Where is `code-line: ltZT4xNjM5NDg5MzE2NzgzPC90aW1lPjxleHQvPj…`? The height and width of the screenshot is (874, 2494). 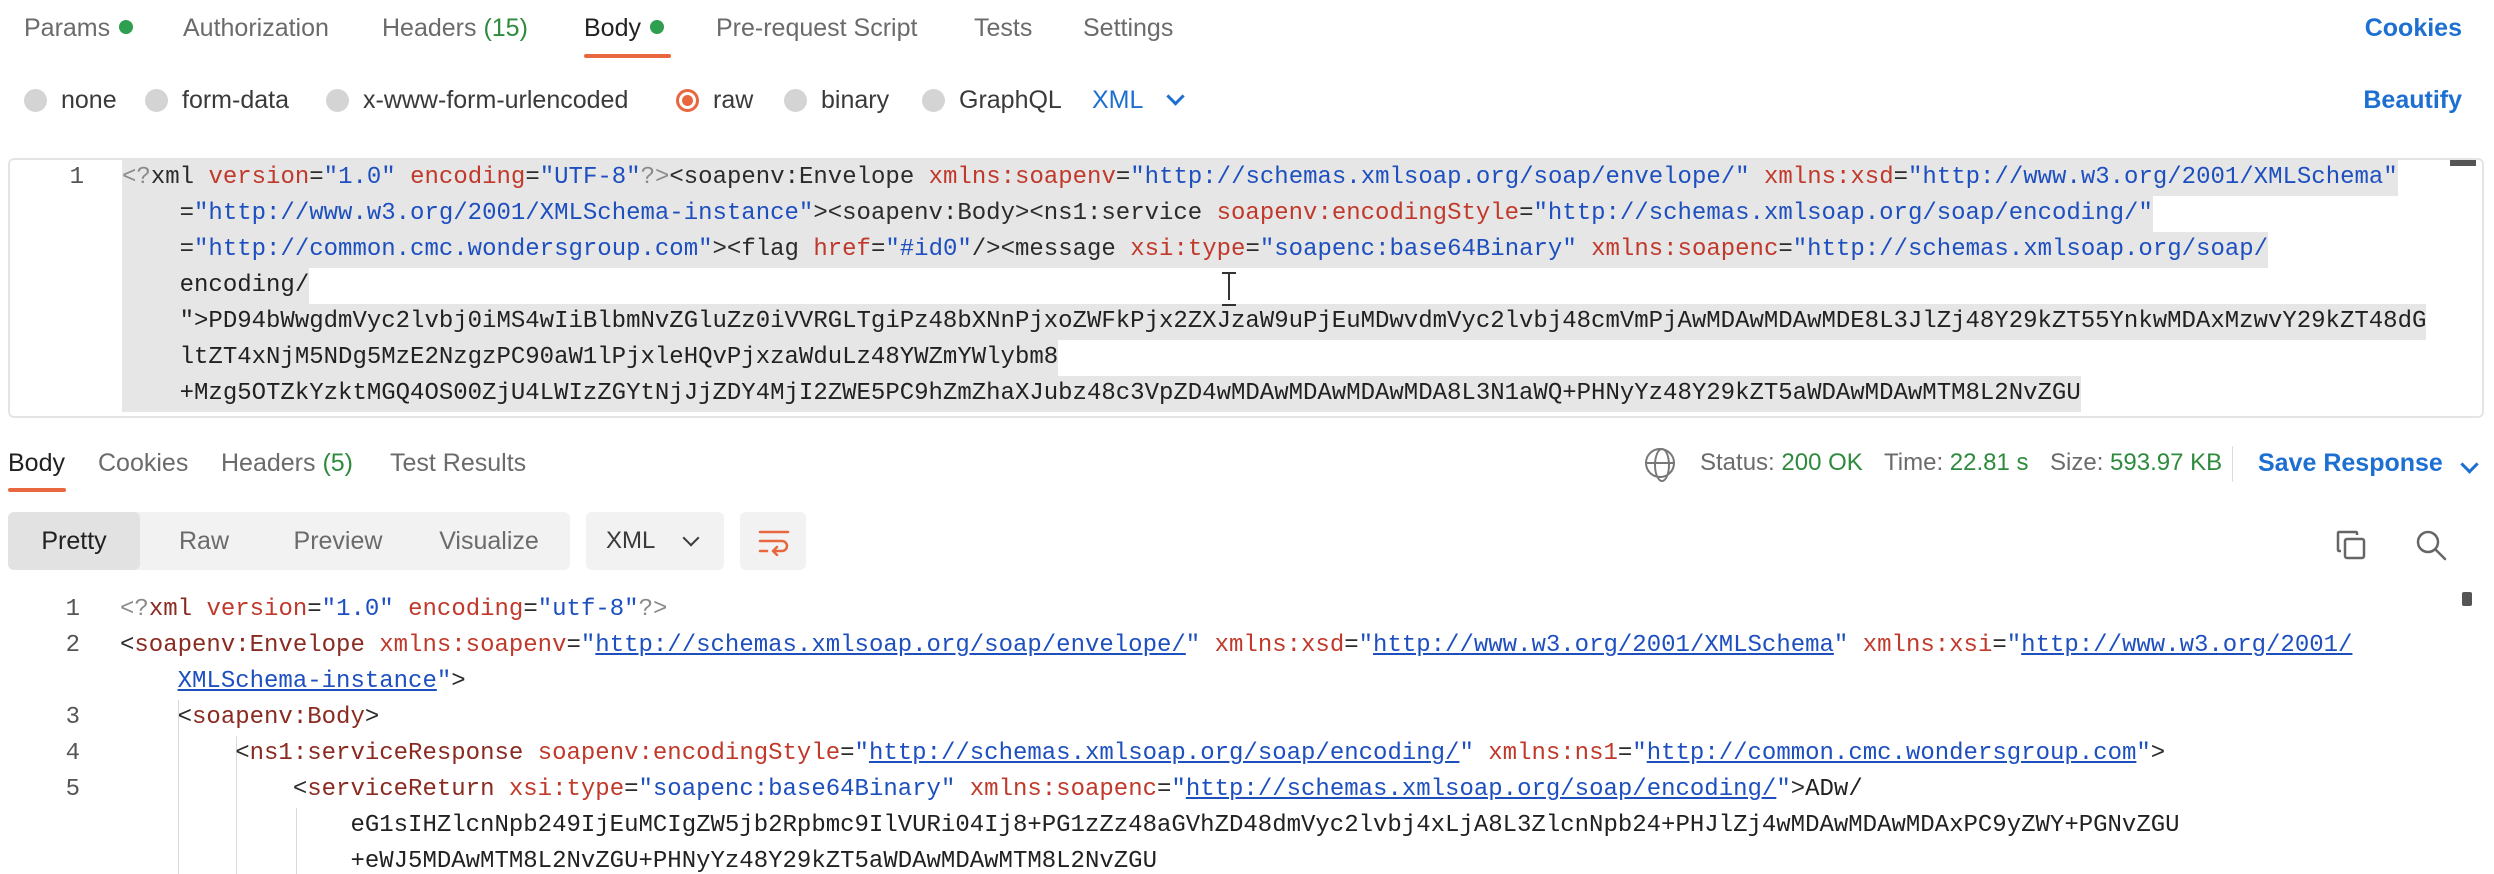 code-line: ltZT4xNjM5NDg5MzE2NzgzPC90aW1lPjxleHQvPj… is located at coordinates (590, 358).